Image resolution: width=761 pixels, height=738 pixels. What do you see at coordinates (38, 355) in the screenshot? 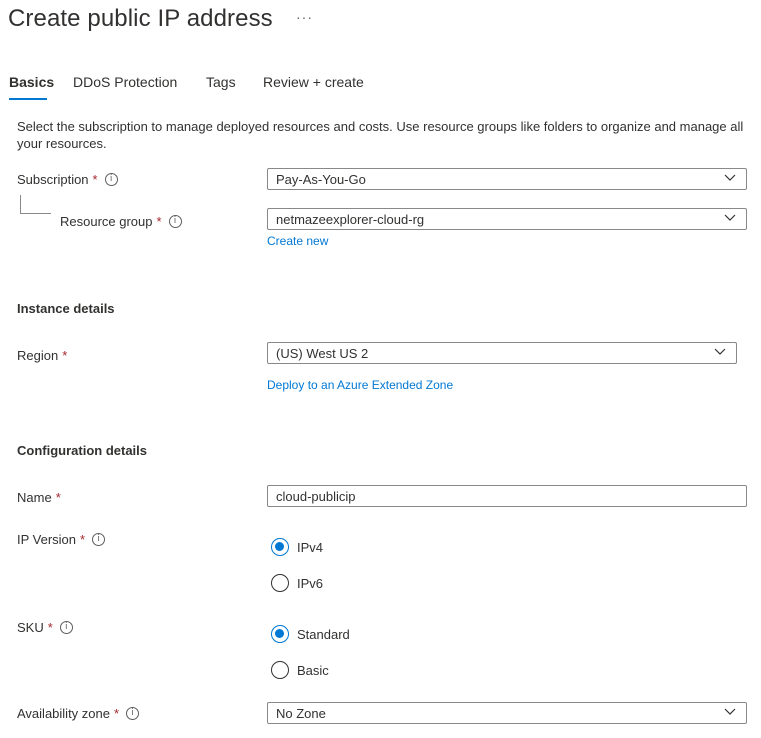
I see `region-label-text: Region` at bounding box center [38, 355].